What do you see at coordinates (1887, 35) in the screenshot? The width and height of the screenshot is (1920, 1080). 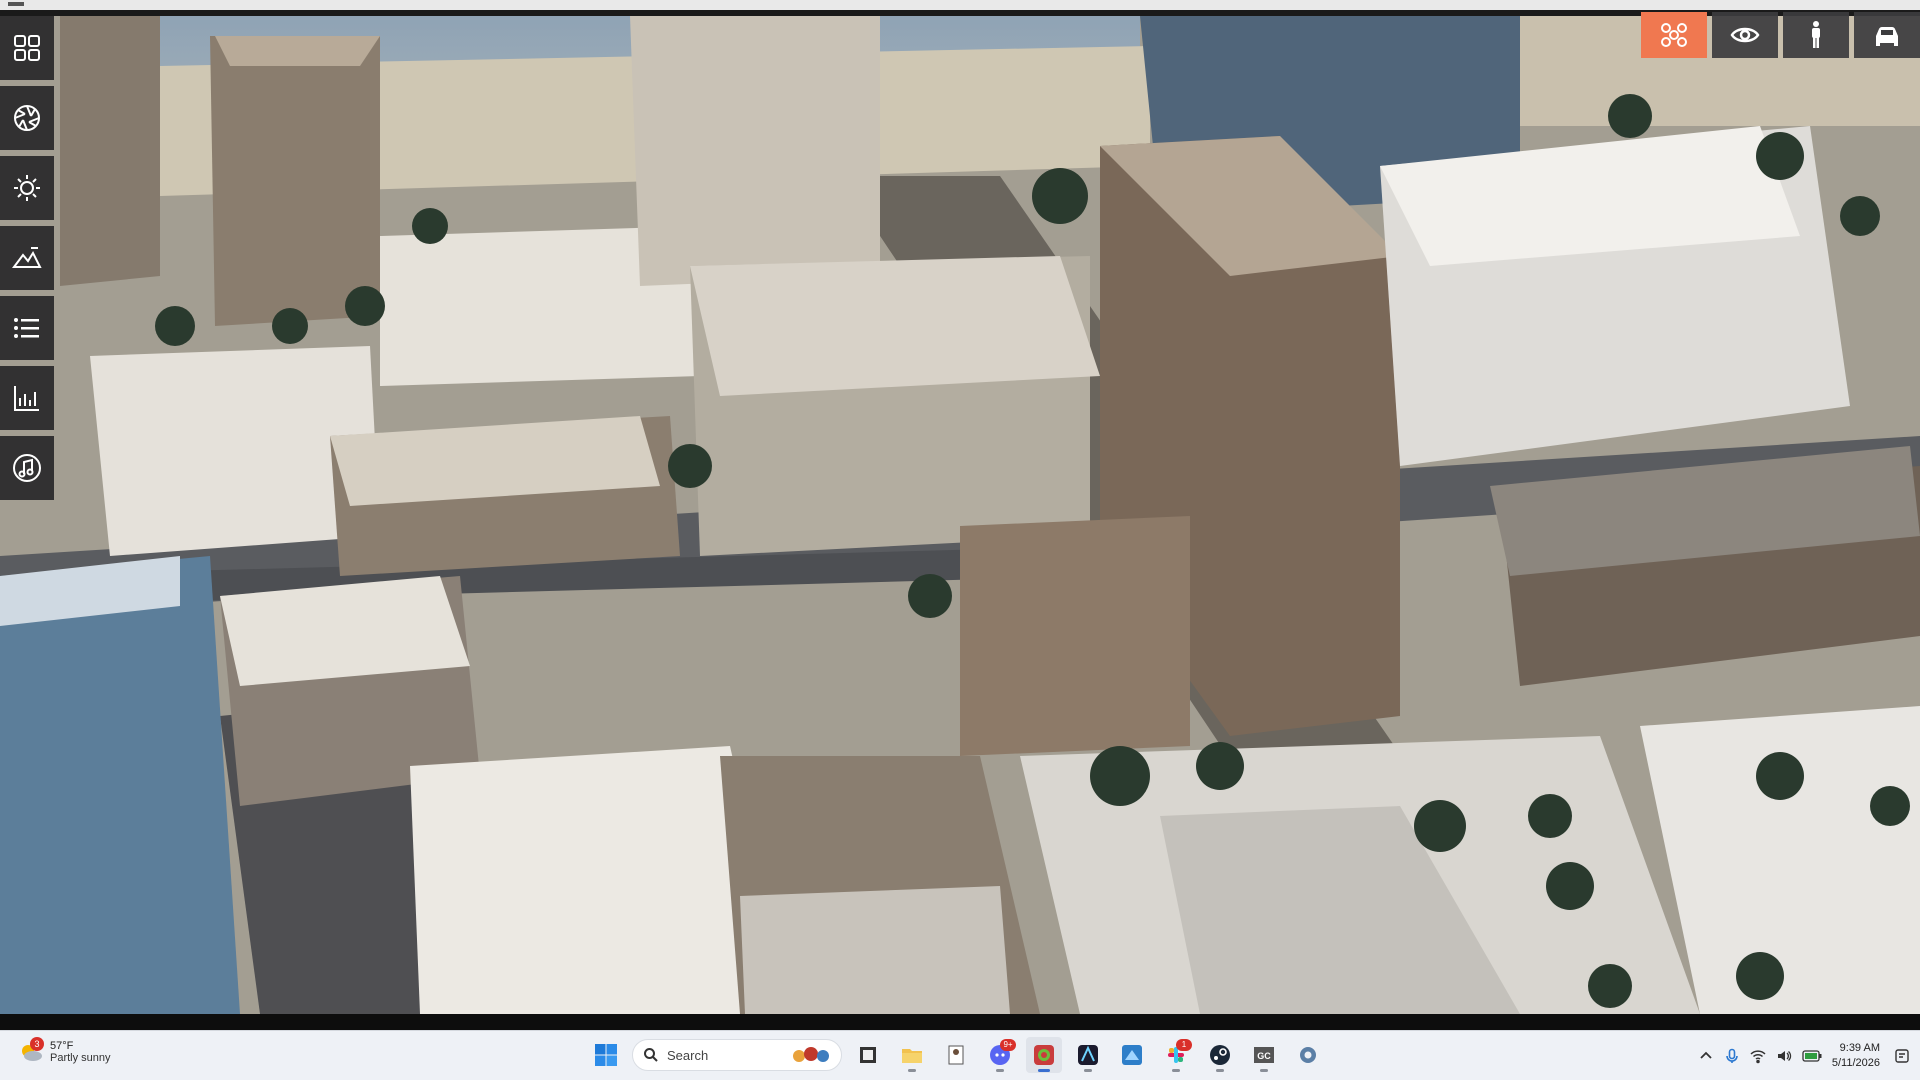 I see `car-icon` at bounding box center [1887, 35].